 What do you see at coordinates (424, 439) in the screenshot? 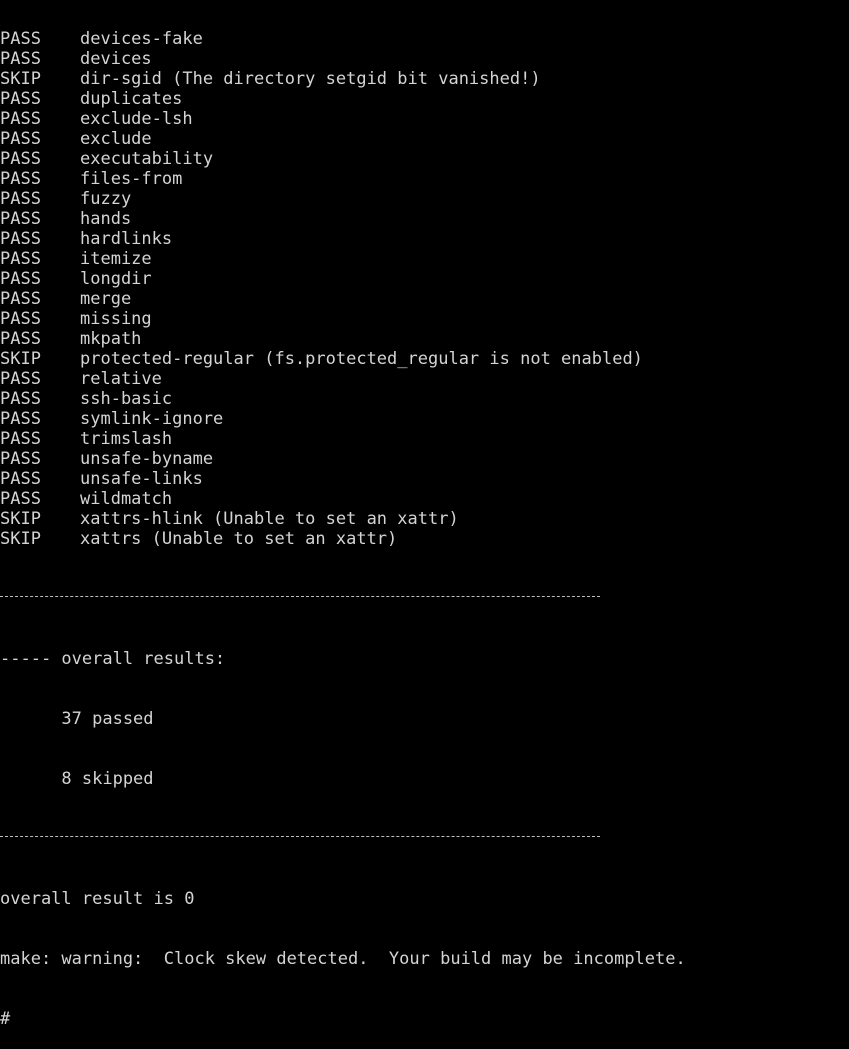
I see `test-result-row: PASS trimslash` at bounding box center [424, 439].